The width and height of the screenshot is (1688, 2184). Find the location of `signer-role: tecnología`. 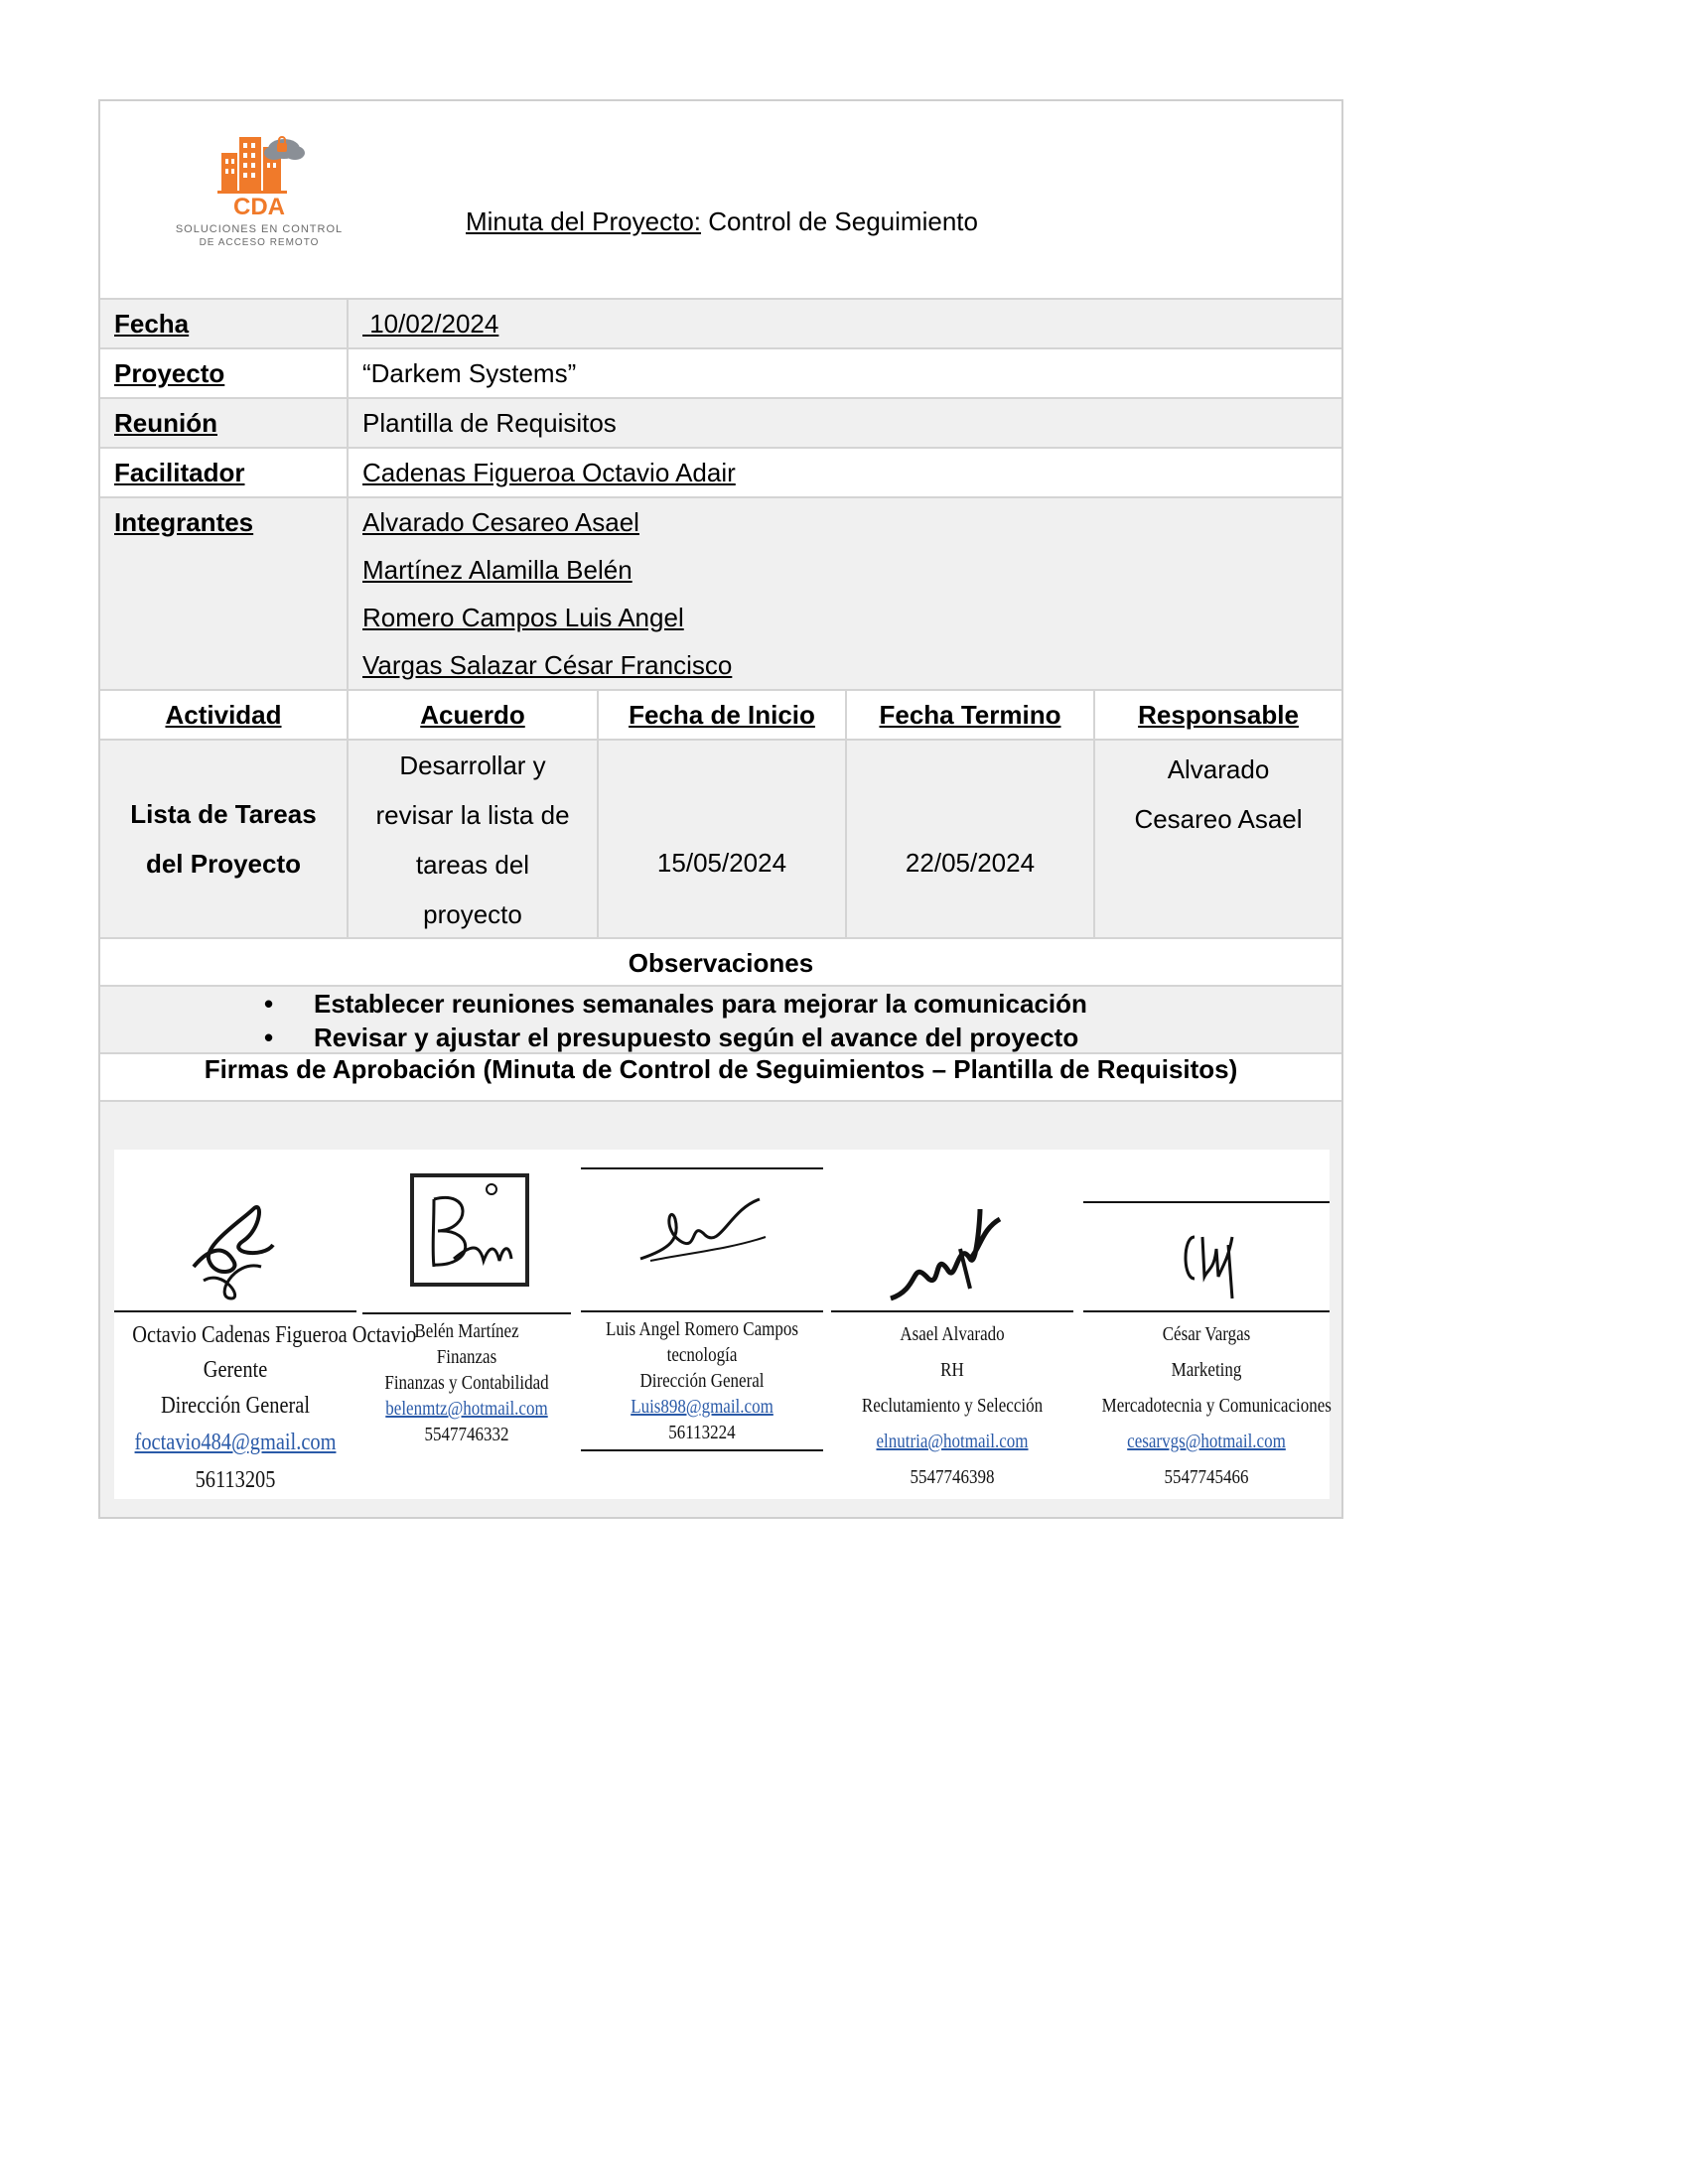

signer-role: tecnología is located at coordinates (702, 1355).